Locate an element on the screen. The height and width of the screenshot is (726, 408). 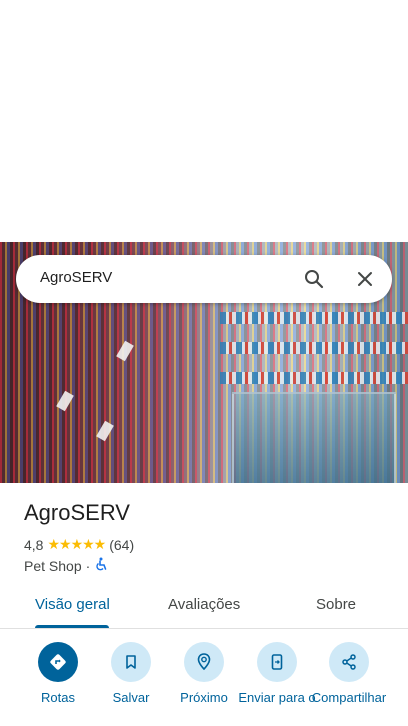
nearby-label: Próximo is located at coordinates (204, 697).